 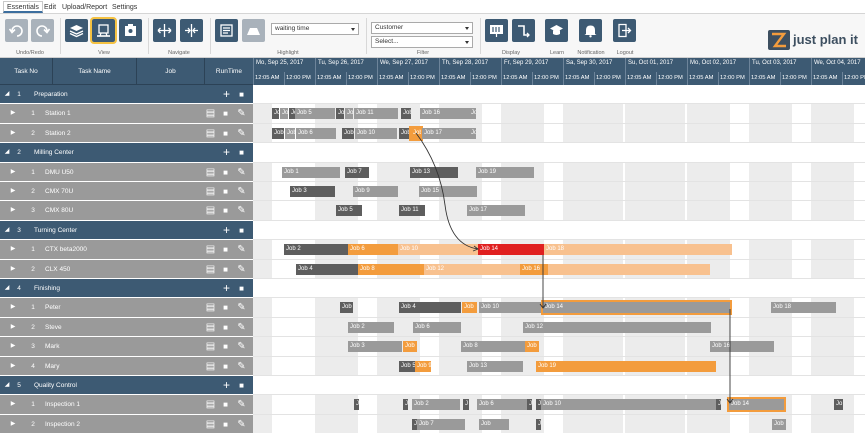 What do you see at coordinates (496, 30) in the screenshot?
I see `gantt-display-button` at bounding box center [496, 30].